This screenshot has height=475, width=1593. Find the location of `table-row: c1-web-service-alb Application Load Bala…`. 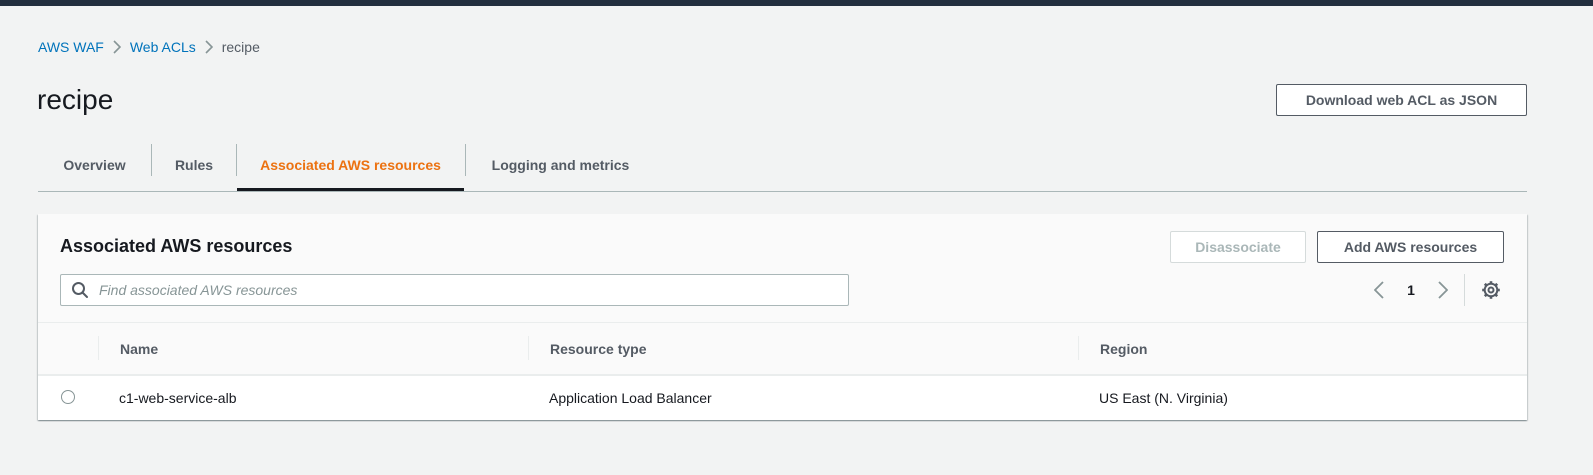

table-row: c1-web-service-alb Application Load Bala… is located at coordinates (782, 397).